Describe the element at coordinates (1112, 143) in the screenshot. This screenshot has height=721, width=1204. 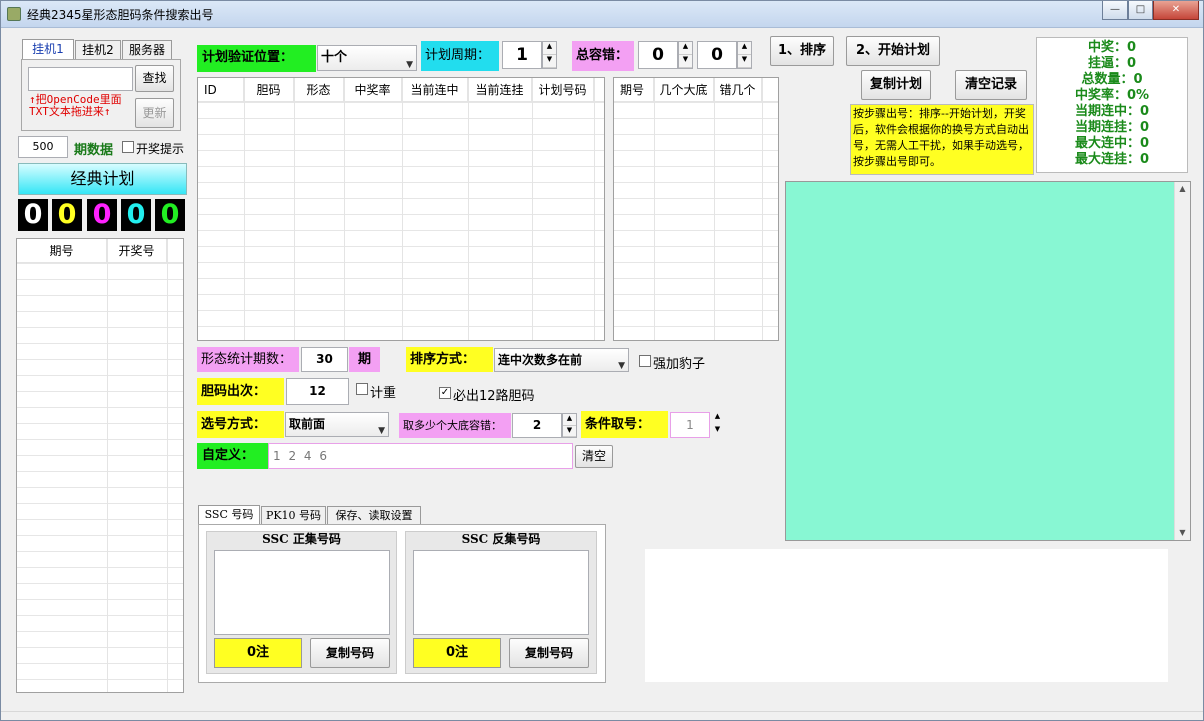
I see `stat-max-win-streak: 最大连中：0` at that location.